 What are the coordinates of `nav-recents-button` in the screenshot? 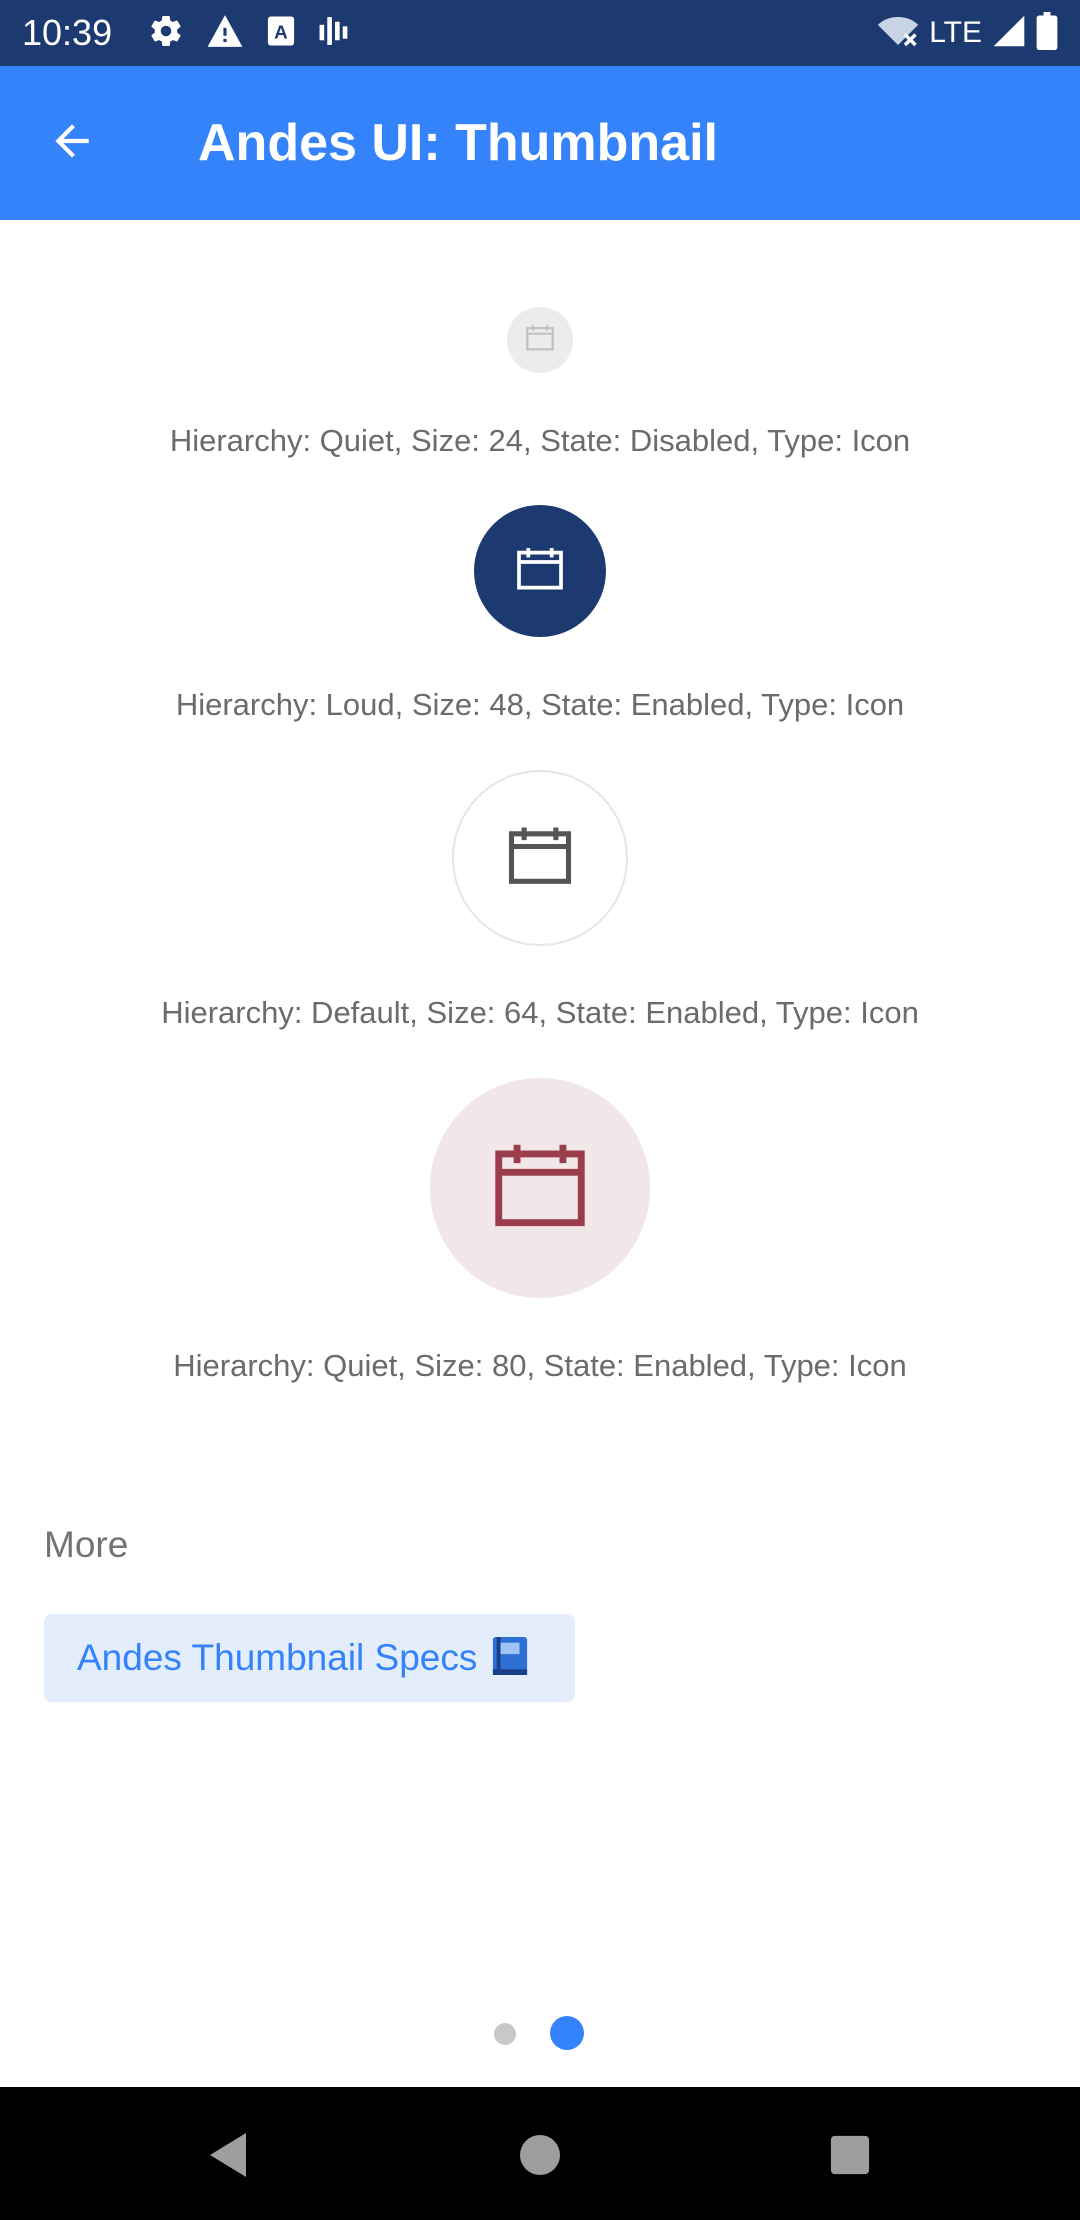 It's located at (850, 2157).